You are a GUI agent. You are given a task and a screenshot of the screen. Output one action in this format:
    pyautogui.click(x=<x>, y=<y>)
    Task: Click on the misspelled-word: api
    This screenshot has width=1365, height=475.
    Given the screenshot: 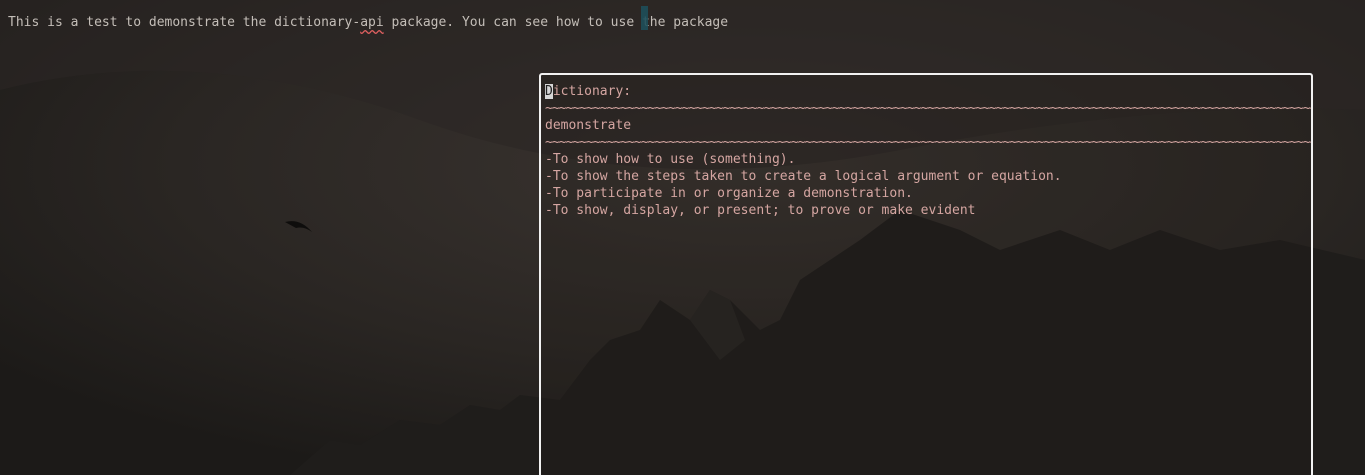 What is the action you would take?
    pyautogui.click(x=372, y=22)
    